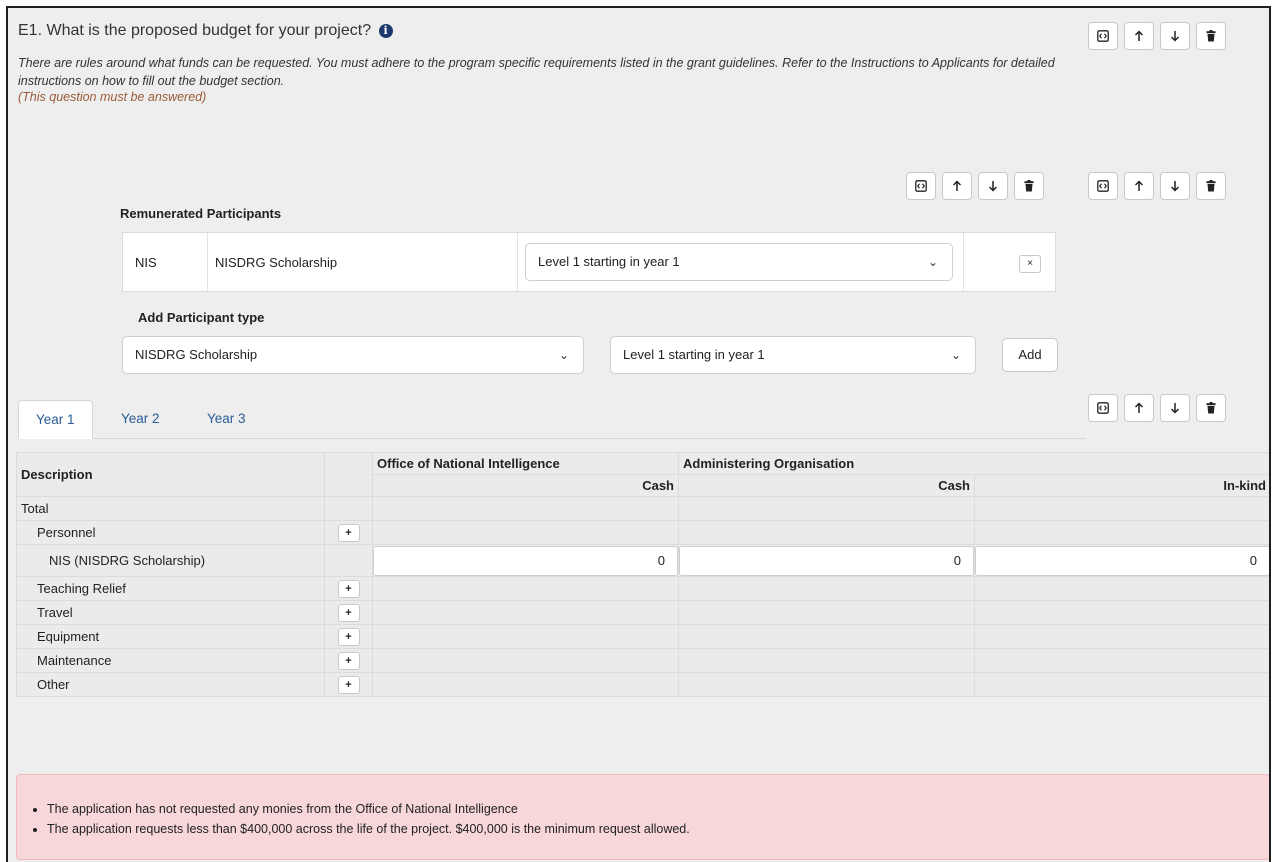 The image size is (1277, 862). What do you see at coordinates (642, 588) in the screenshot?
I see `table-row-teaching-relief: Teaching Relief +` at bounding box center [642, 588].